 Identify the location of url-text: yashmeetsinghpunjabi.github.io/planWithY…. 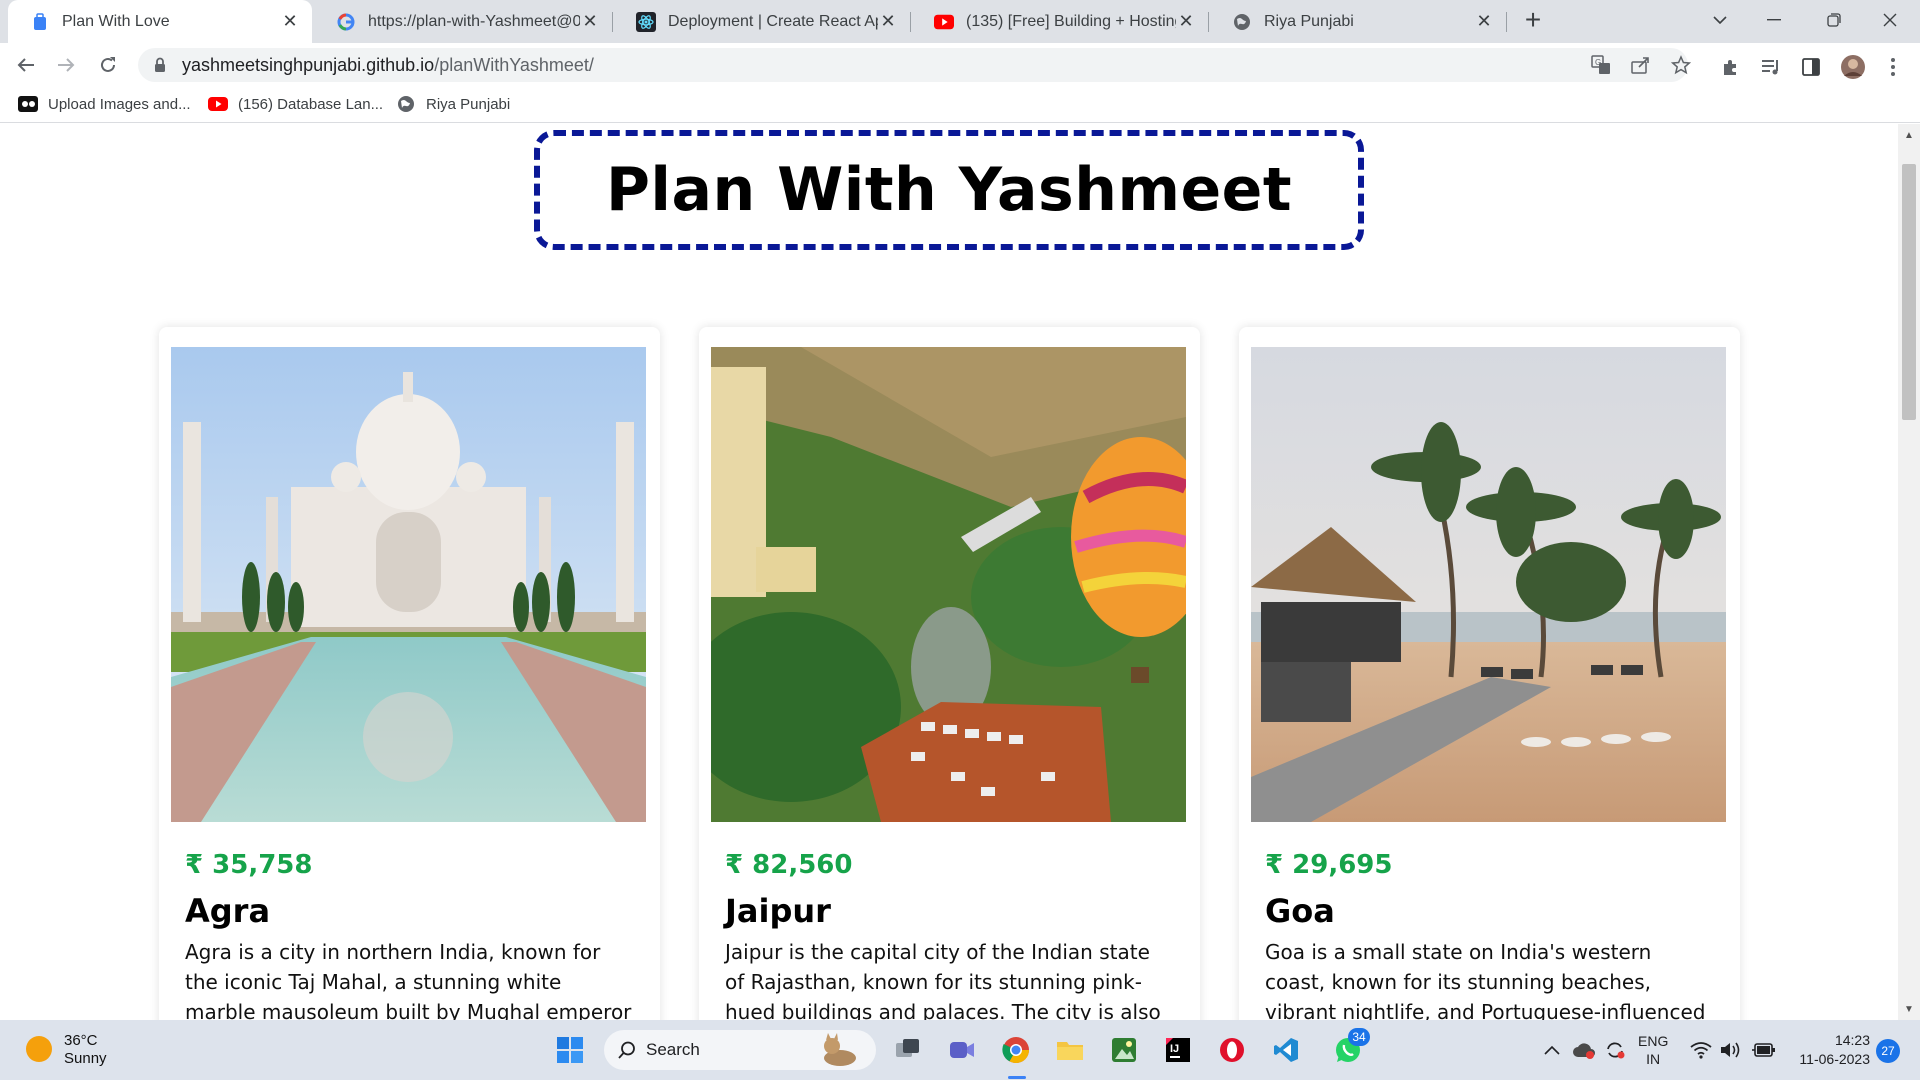
(388, 65).